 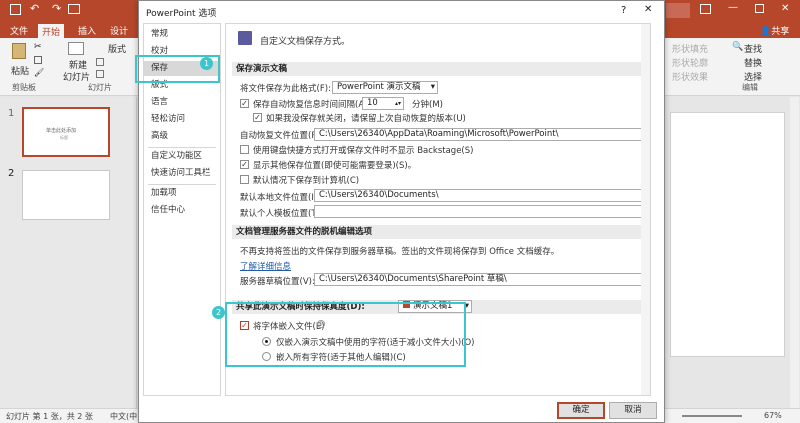 What do you see at coordinates (182, 173) in the screenshot?
I see `nav-quick-access: 快速访问工具栏` at bounding box center [182, 173].